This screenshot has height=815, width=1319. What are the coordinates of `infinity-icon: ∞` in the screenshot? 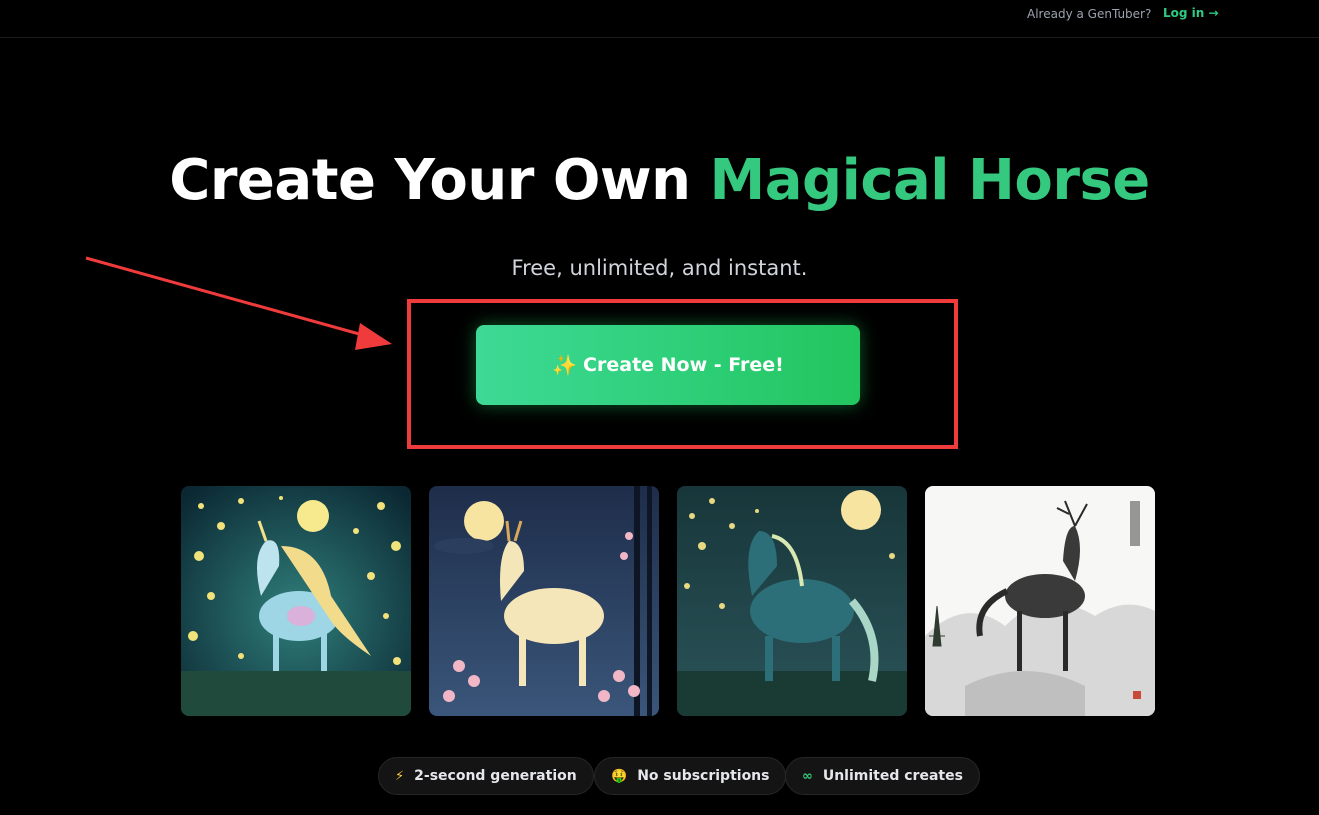 It's located at (807, 776).